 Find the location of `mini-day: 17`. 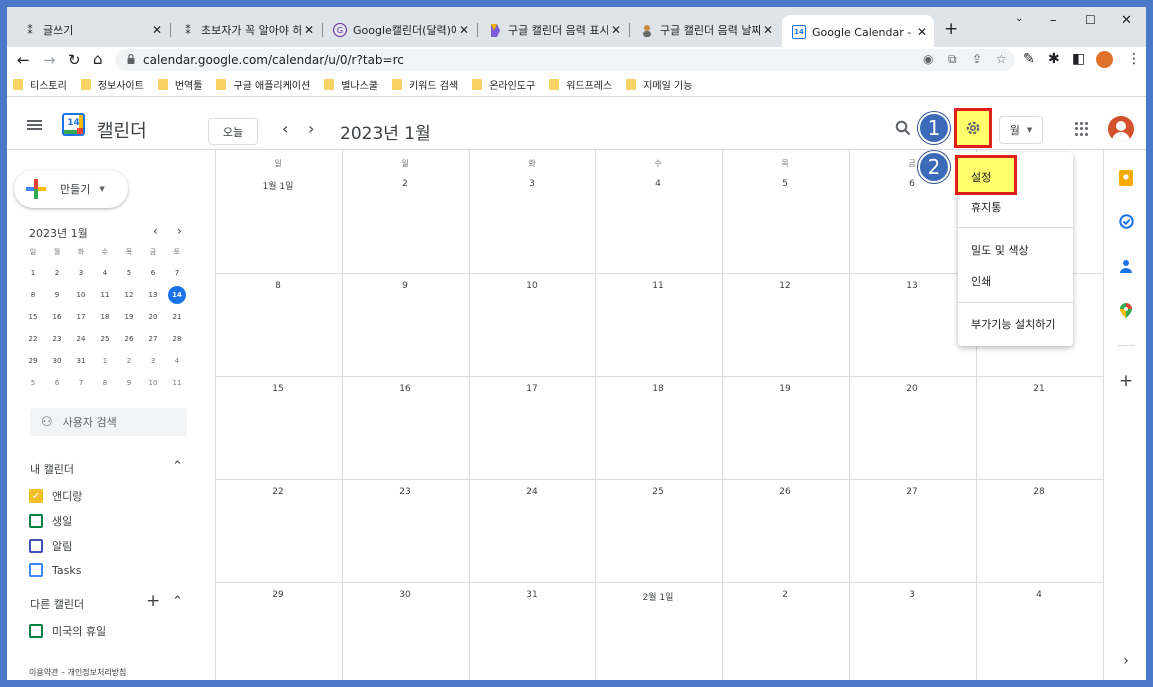

mini-day: 17 is located at coordinates (81, 317).